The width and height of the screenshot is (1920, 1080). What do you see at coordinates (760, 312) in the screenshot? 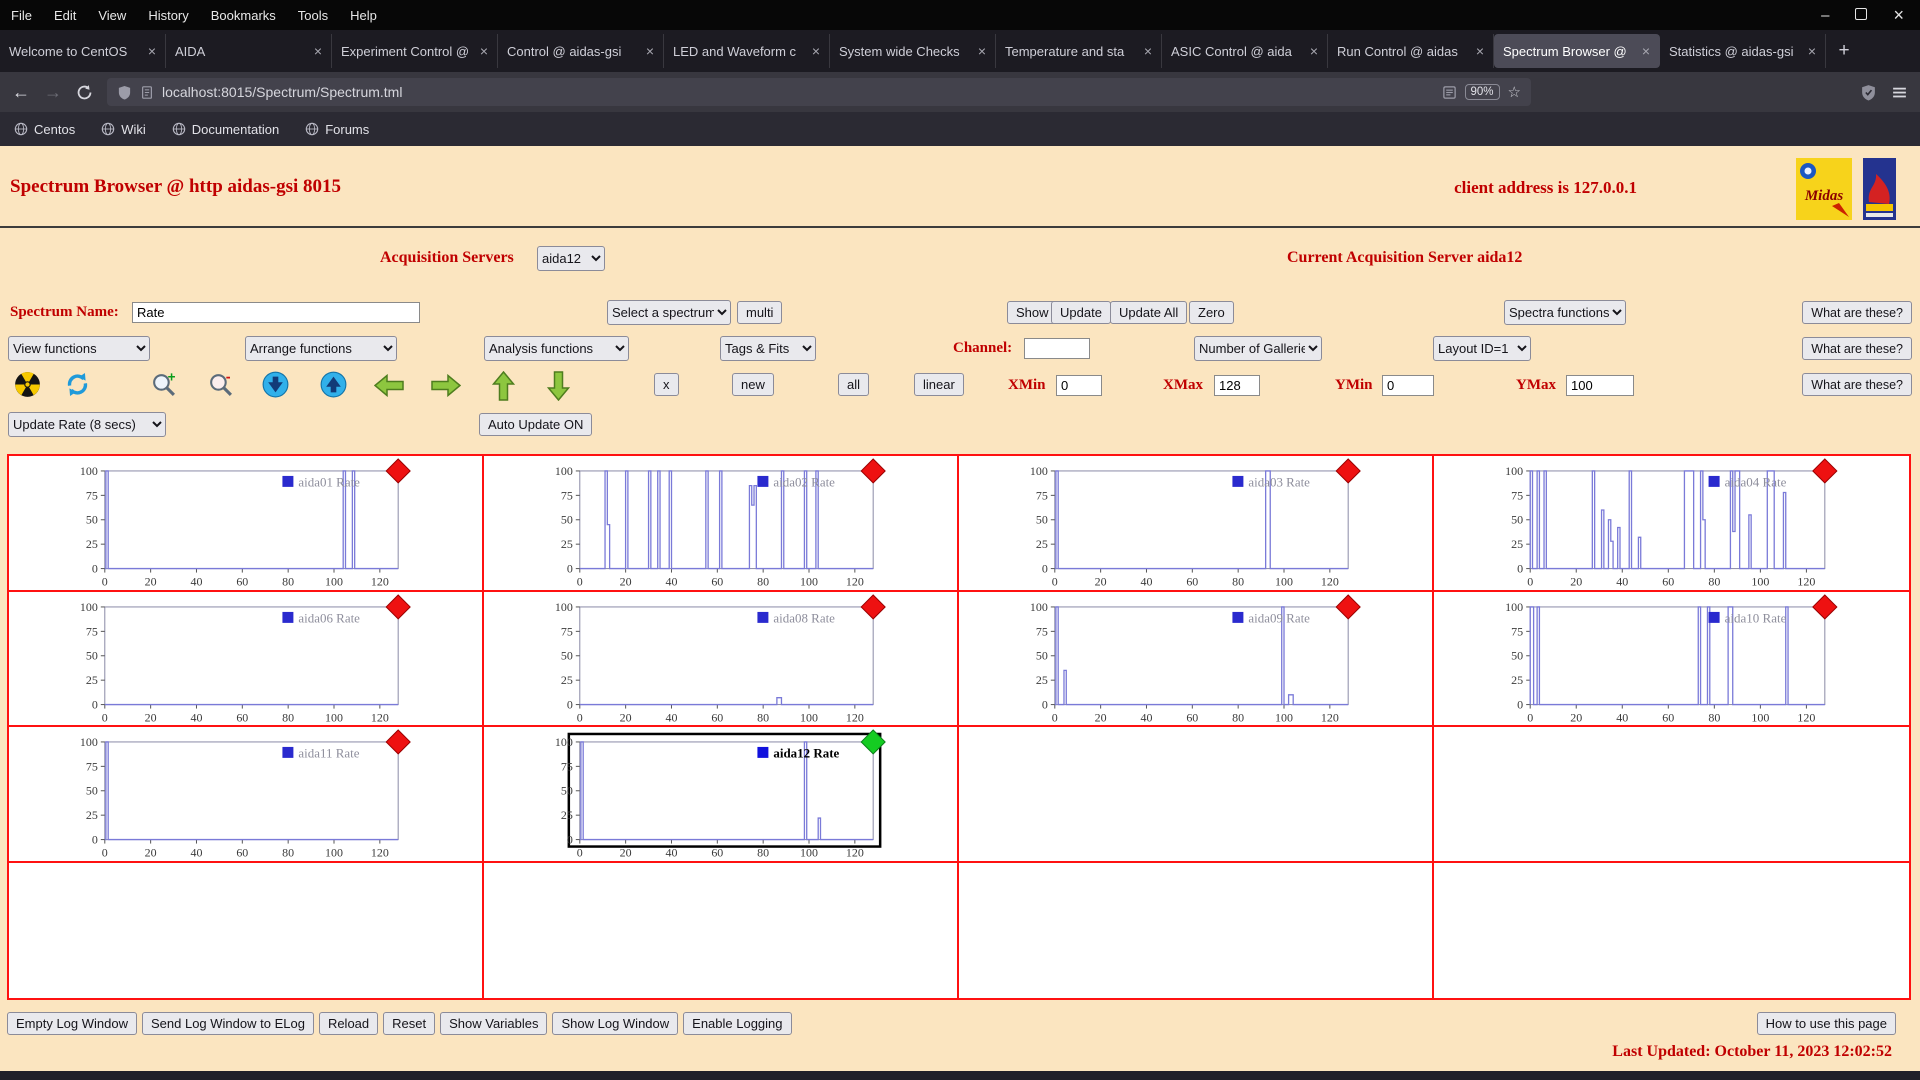
I see `multi-button: multi` at bounding box center [760, 312].